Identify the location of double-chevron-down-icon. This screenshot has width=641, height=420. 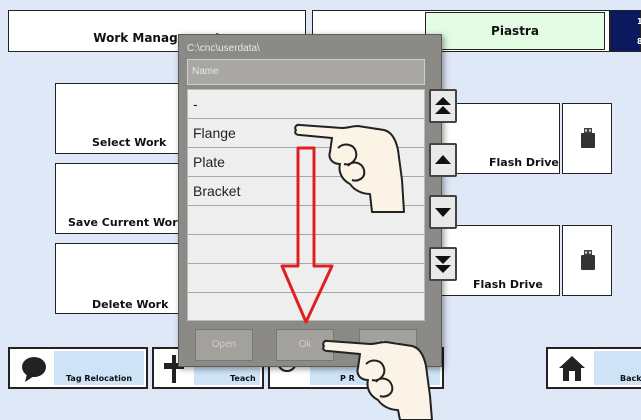
(443, 264).